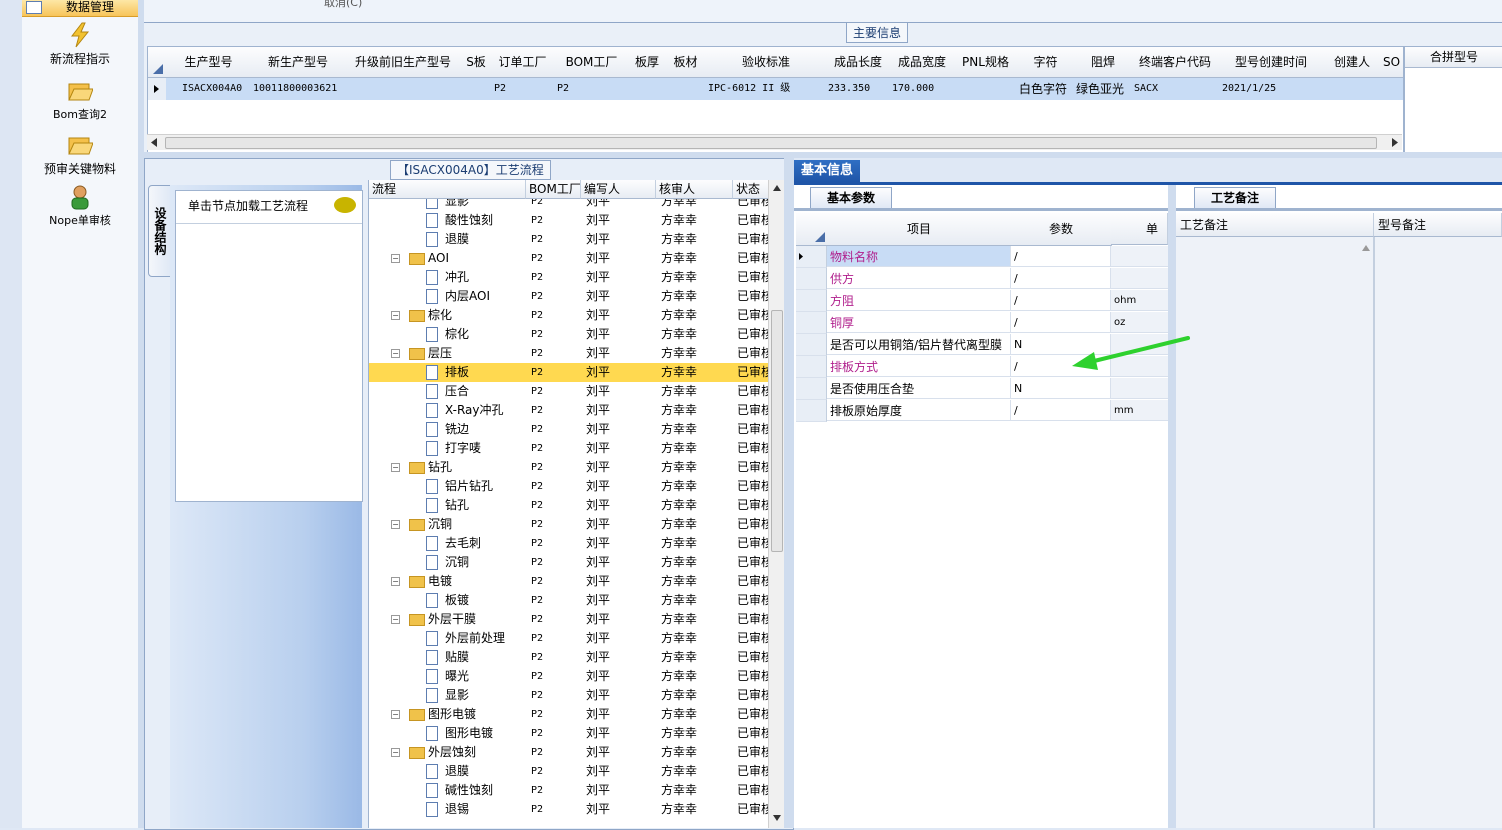 The height and width of the screenshot is (830, 1502). I want to click on cell-width: 170.000, so click(913, 89).